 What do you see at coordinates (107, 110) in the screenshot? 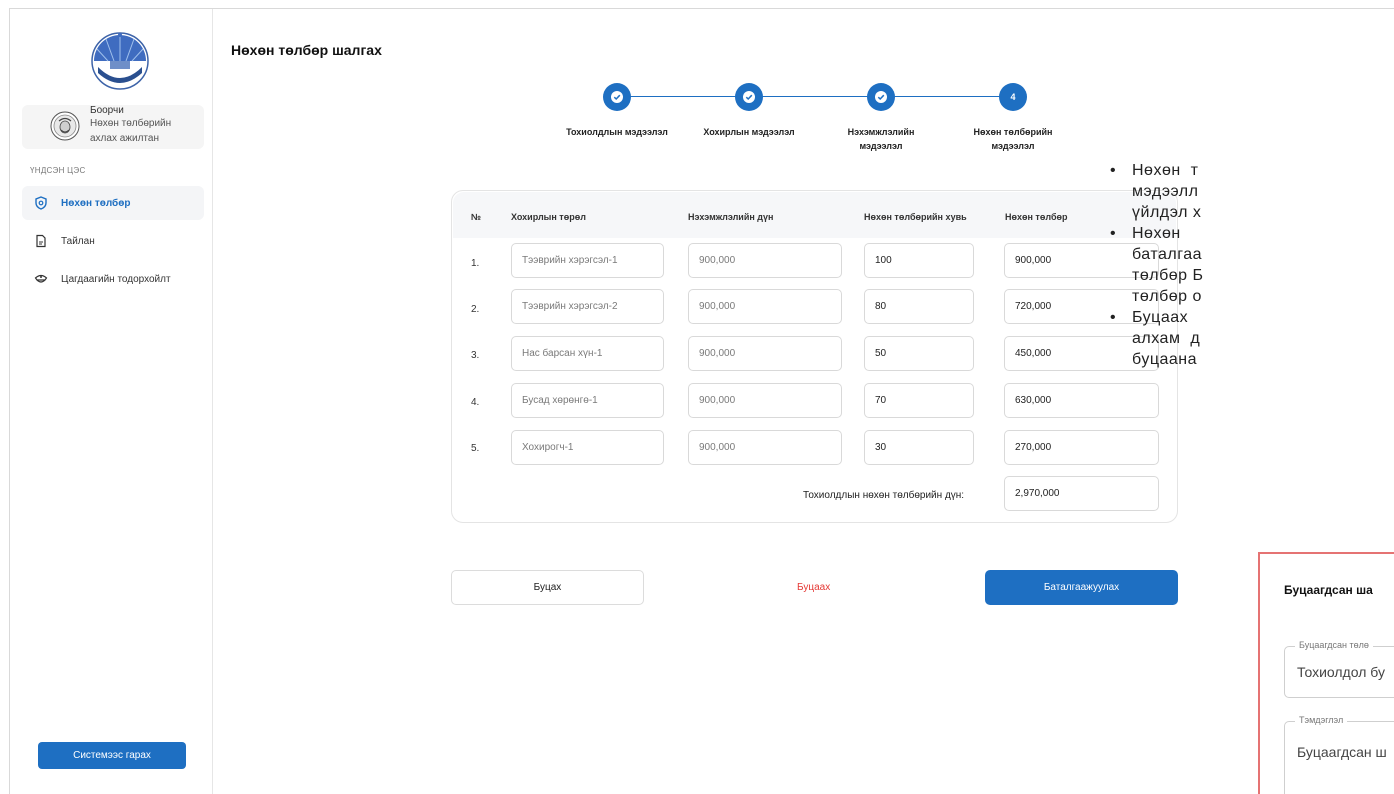
I see `user-name: Боорчи` at bounding box center [107, 110].